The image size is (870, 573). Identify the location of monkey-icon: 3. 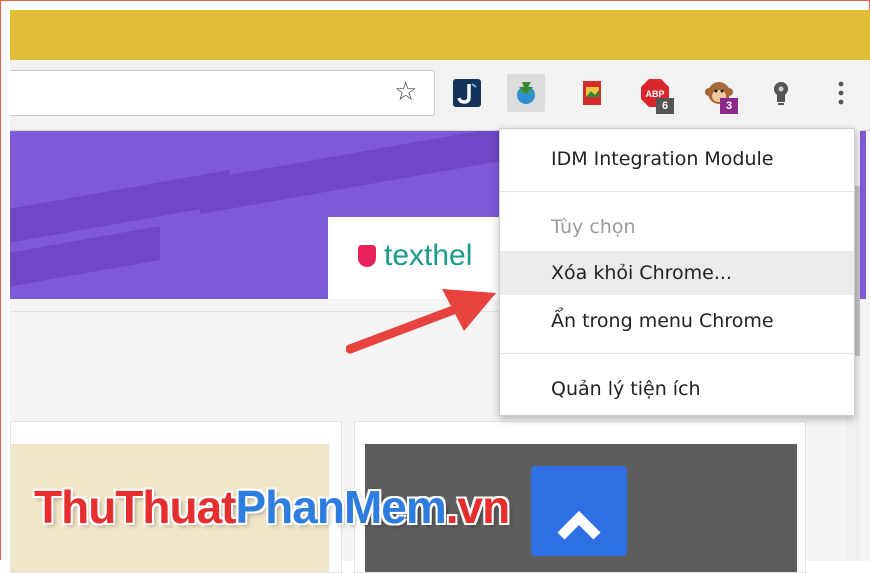
(721, 96).